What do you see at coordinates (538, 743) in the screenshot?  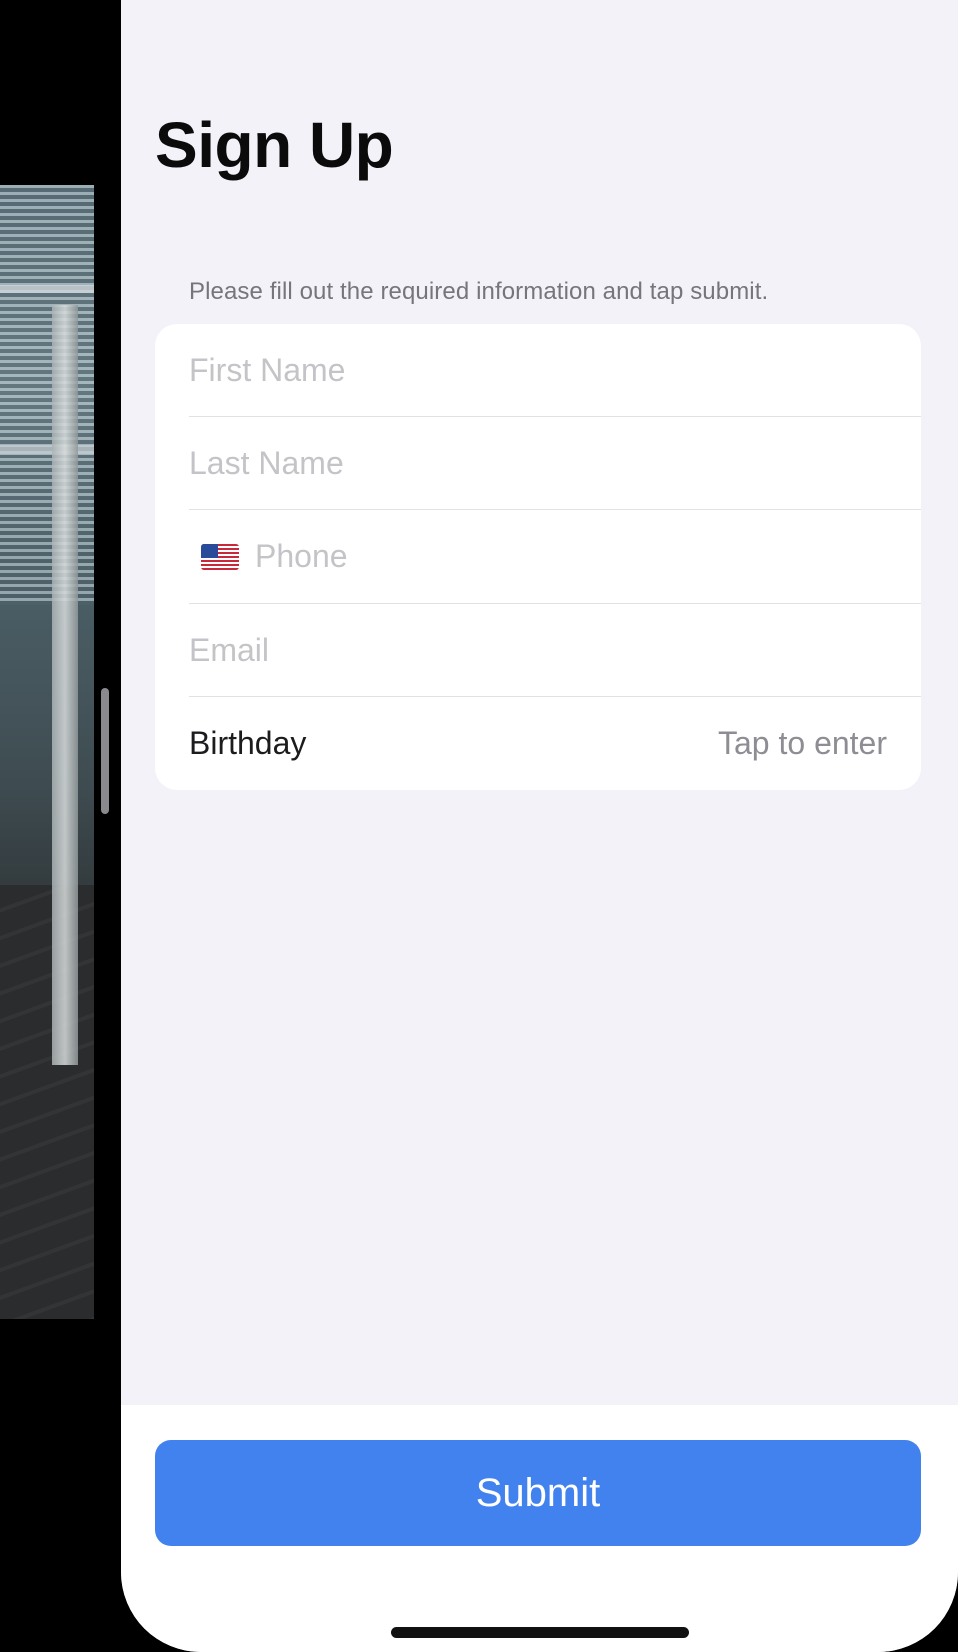 I see `birthday-row: Birthday Tap to enter` at bounding box center [538, 743].